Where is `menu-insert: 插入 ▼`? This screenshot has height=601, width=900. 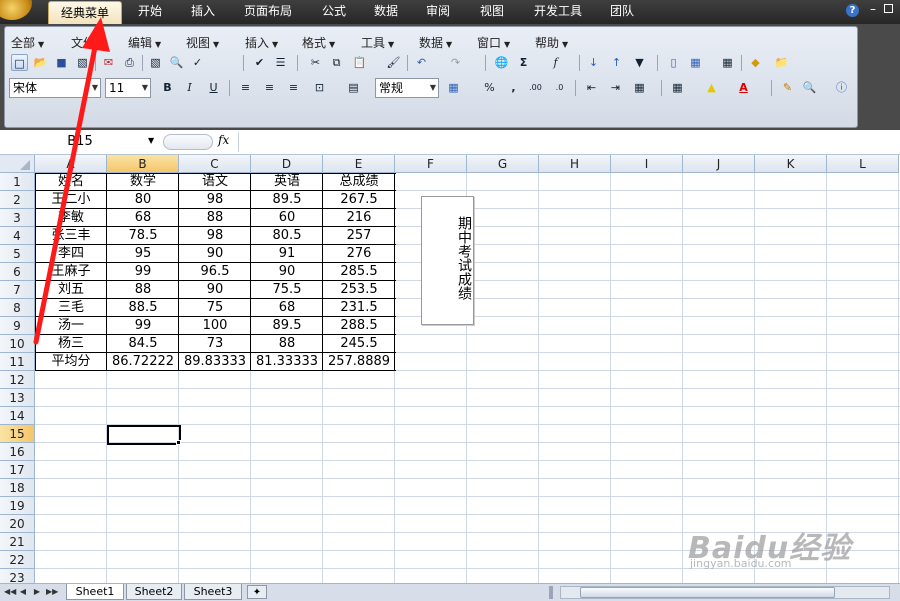
menu-insert: 插入 ▼ is located at coordinates (261, 42).